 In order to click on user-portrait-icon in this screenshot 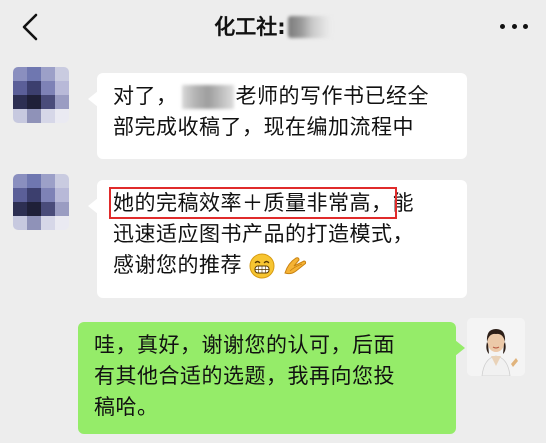, I will do `click(496, 347)`.